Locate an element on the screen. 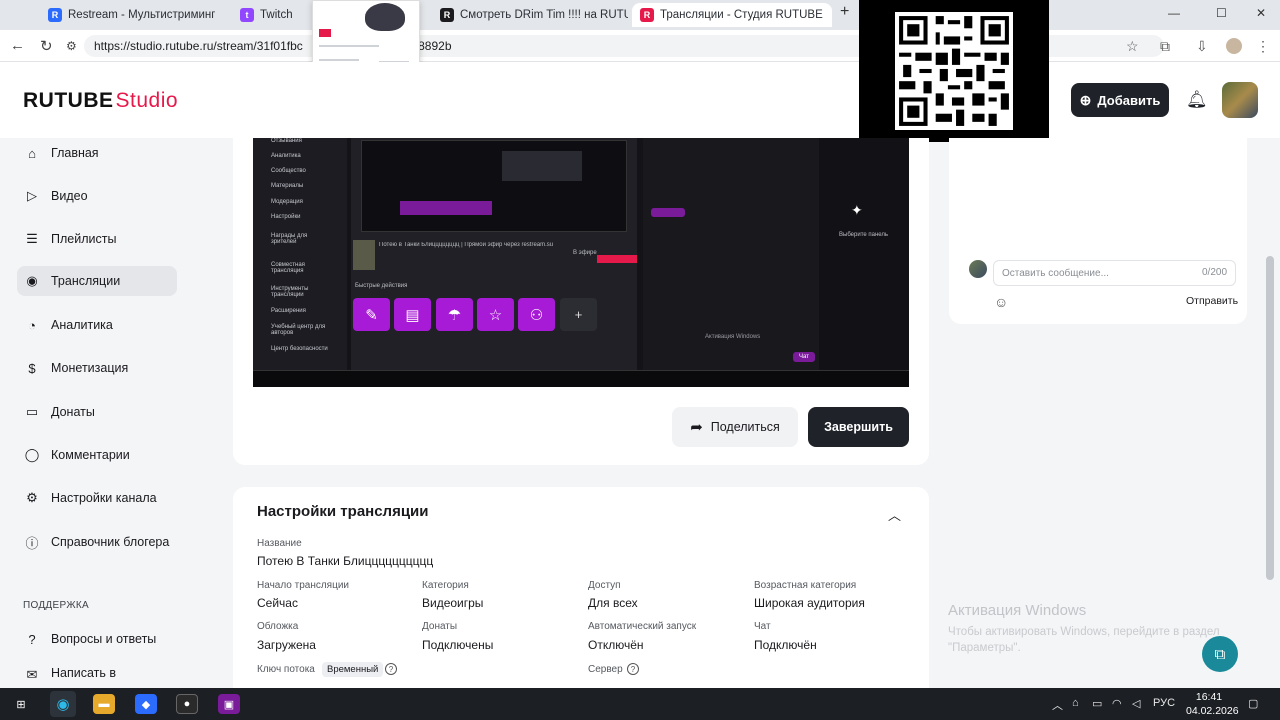  edge-browser-icon: ◉ is located at coordinates (63, 704).